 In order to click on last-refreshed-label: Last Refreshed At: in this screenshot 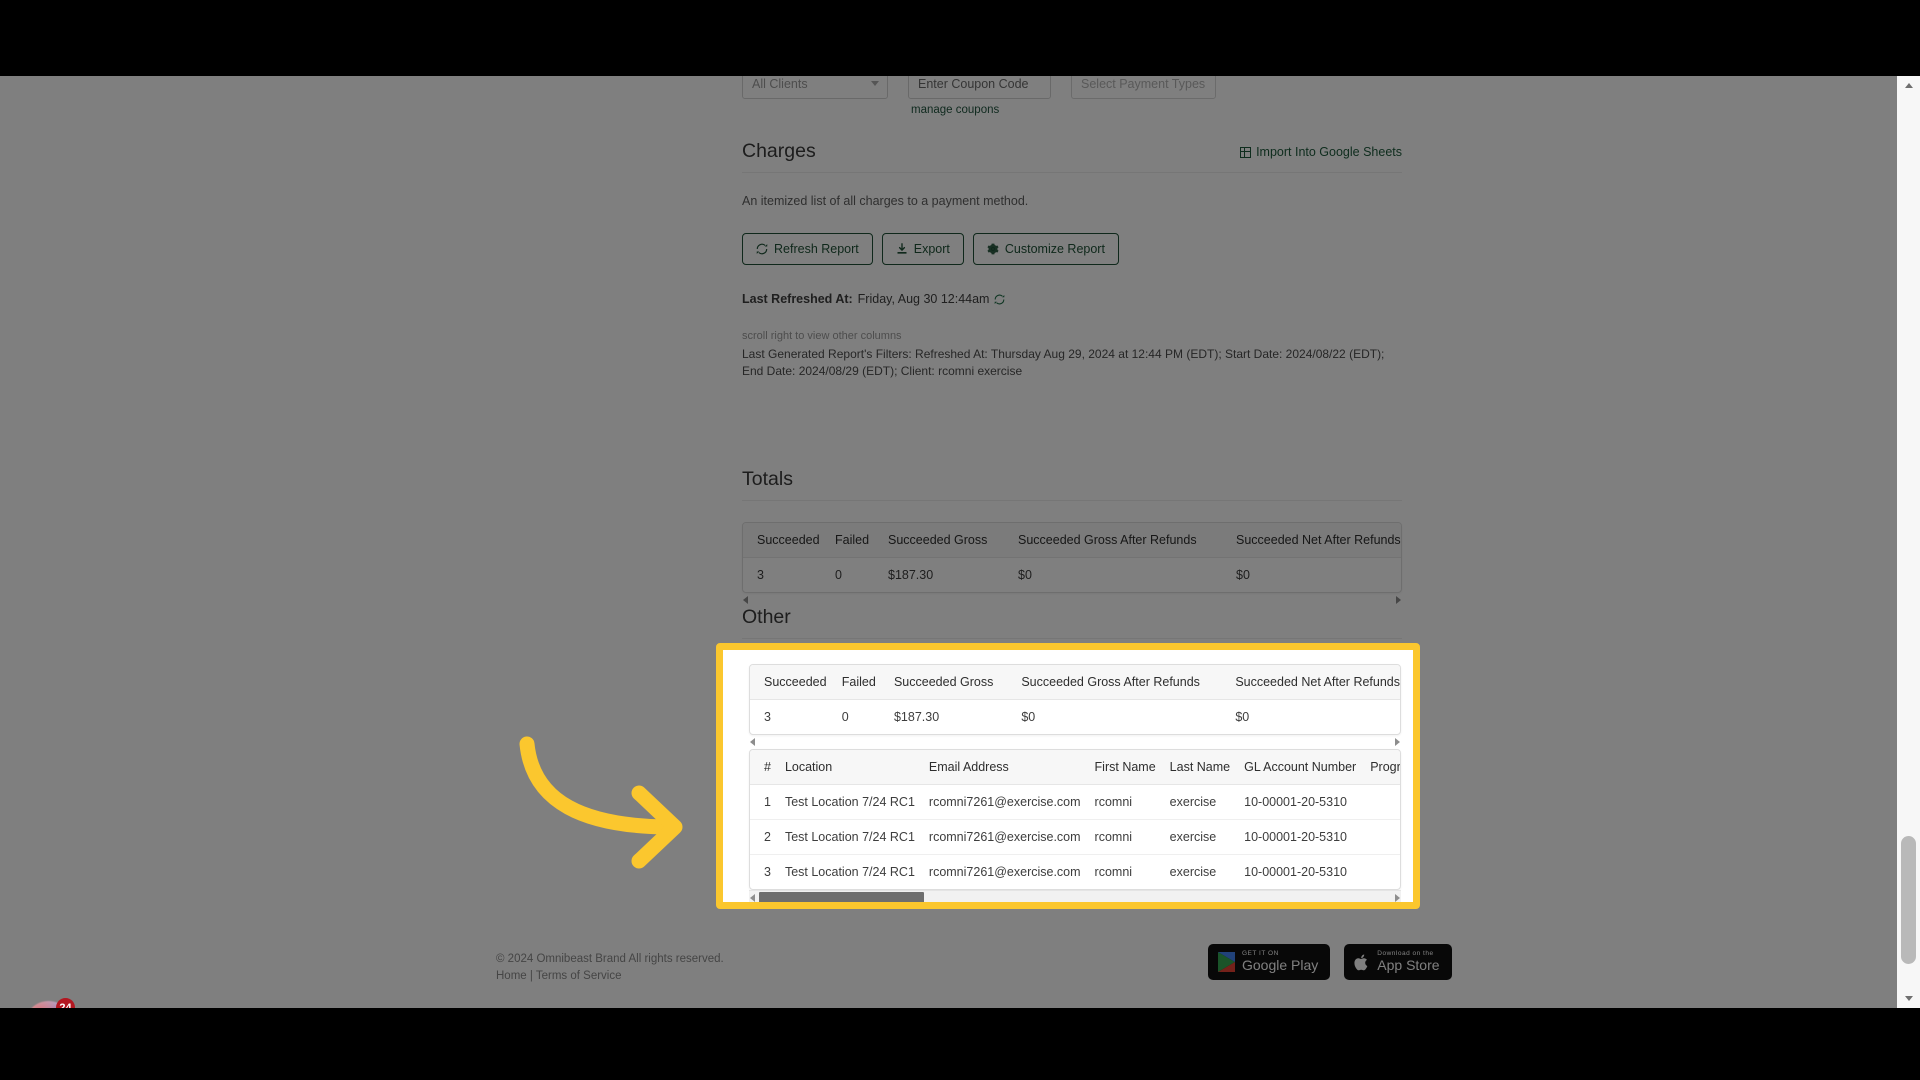, I will do `click(797, 299)`.